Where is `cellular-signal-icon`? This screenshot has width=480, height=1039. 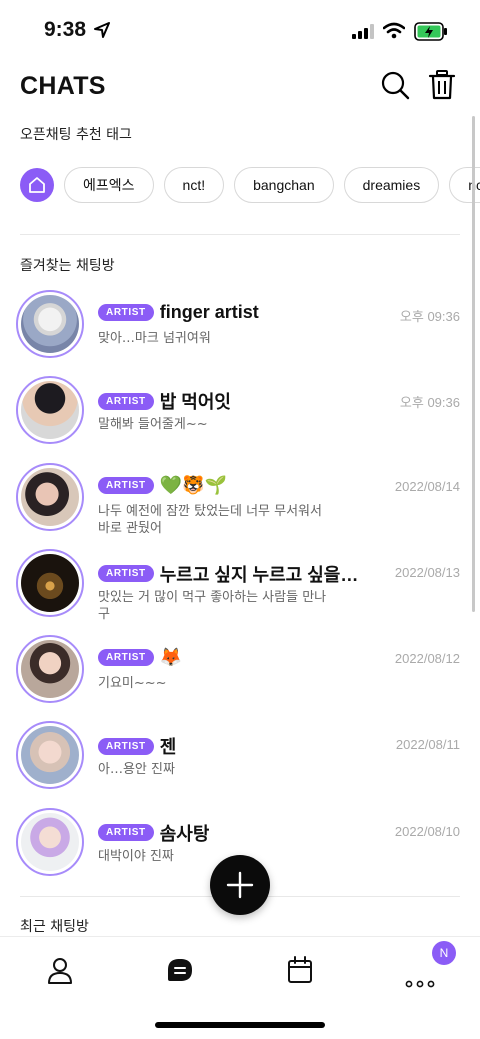 cellular-signal-icon is located at coordinates (363, 31).